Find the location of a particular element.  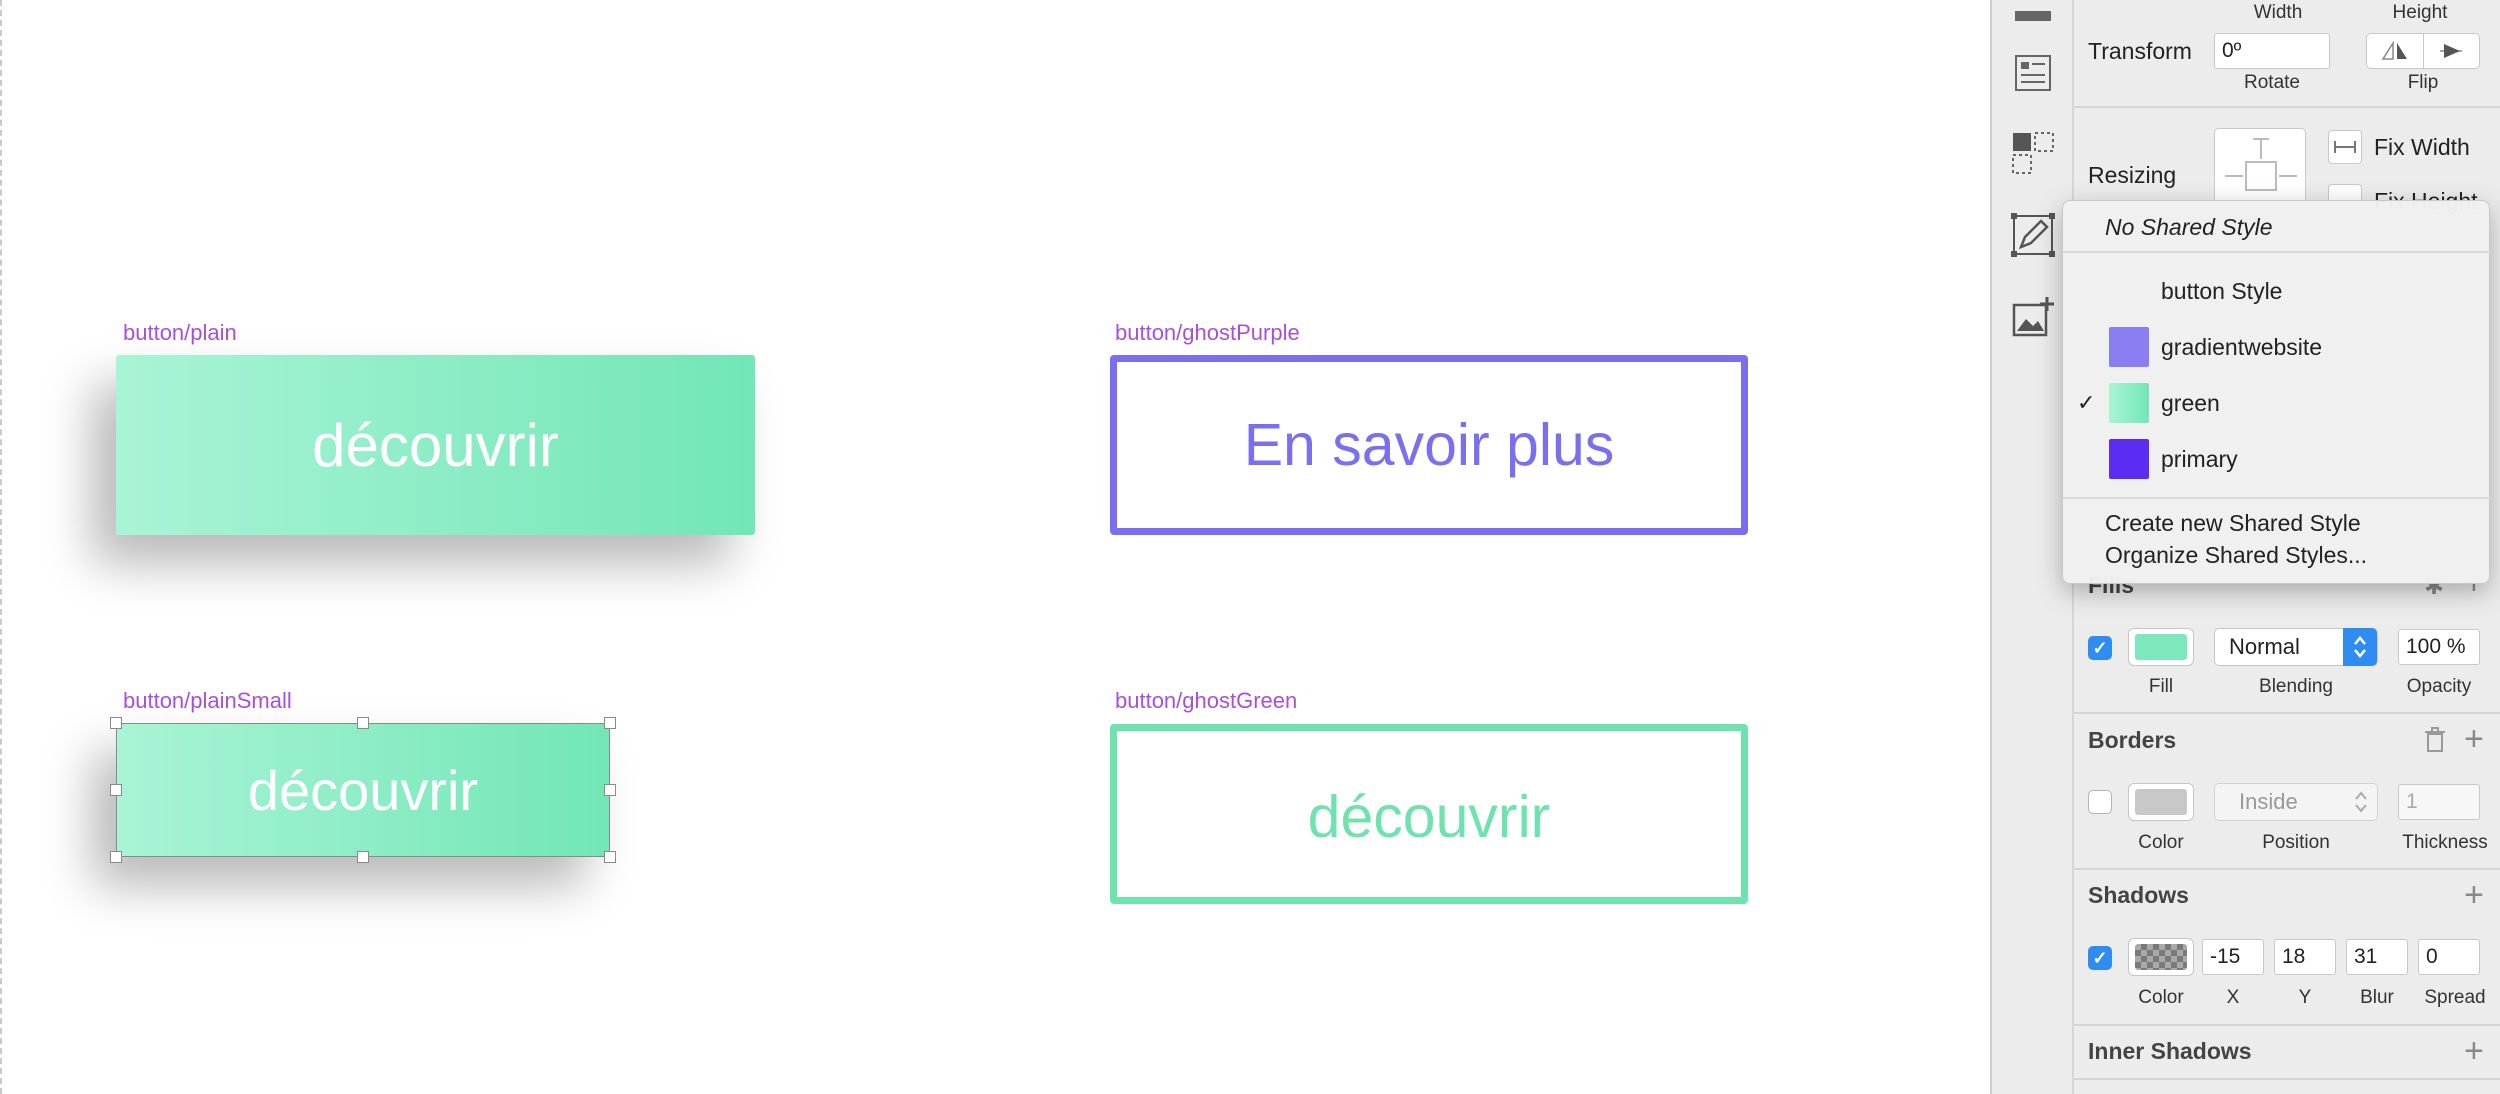

artboard-label-ghost-purple: button/ghostPurple is located at coordinates (1207, 333).